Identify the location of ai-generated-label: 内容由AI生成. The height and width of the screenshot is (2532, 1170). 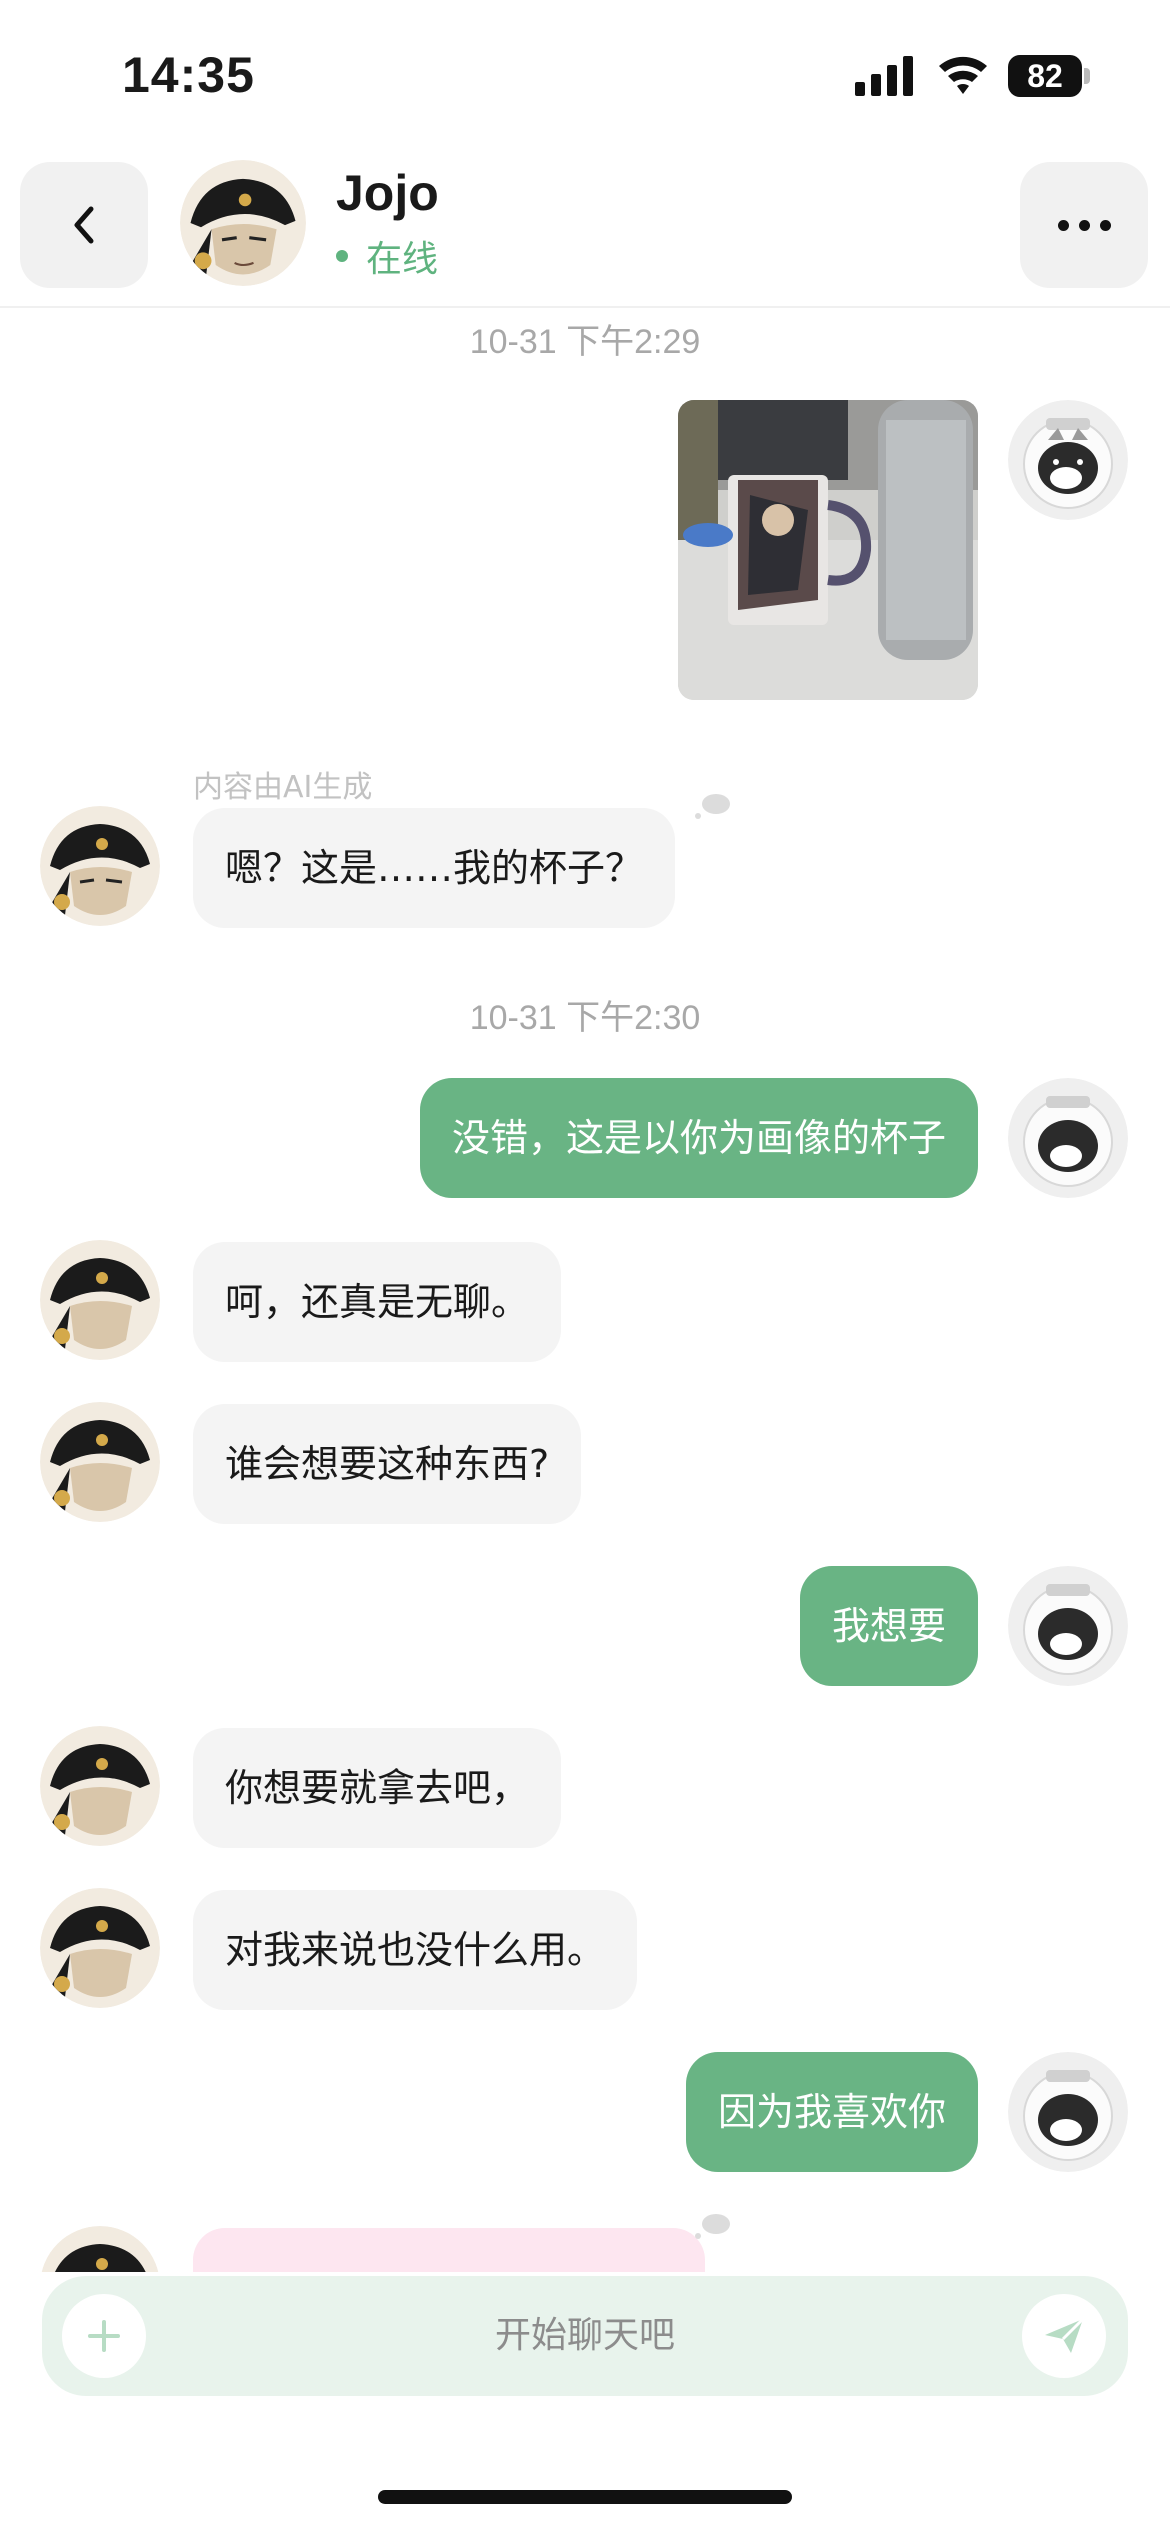
(283, 787).